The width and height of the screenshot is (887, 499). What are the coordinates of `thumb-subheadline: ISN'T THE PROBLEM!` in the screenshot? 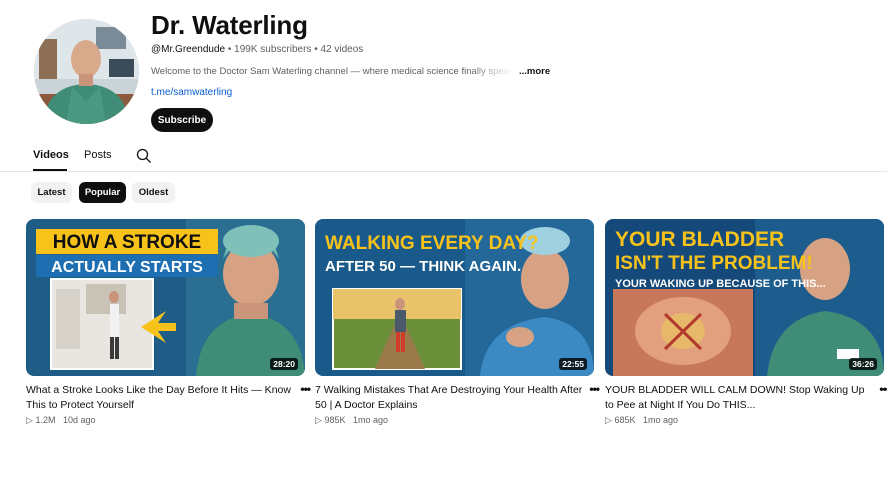 It's located at (714, 263).